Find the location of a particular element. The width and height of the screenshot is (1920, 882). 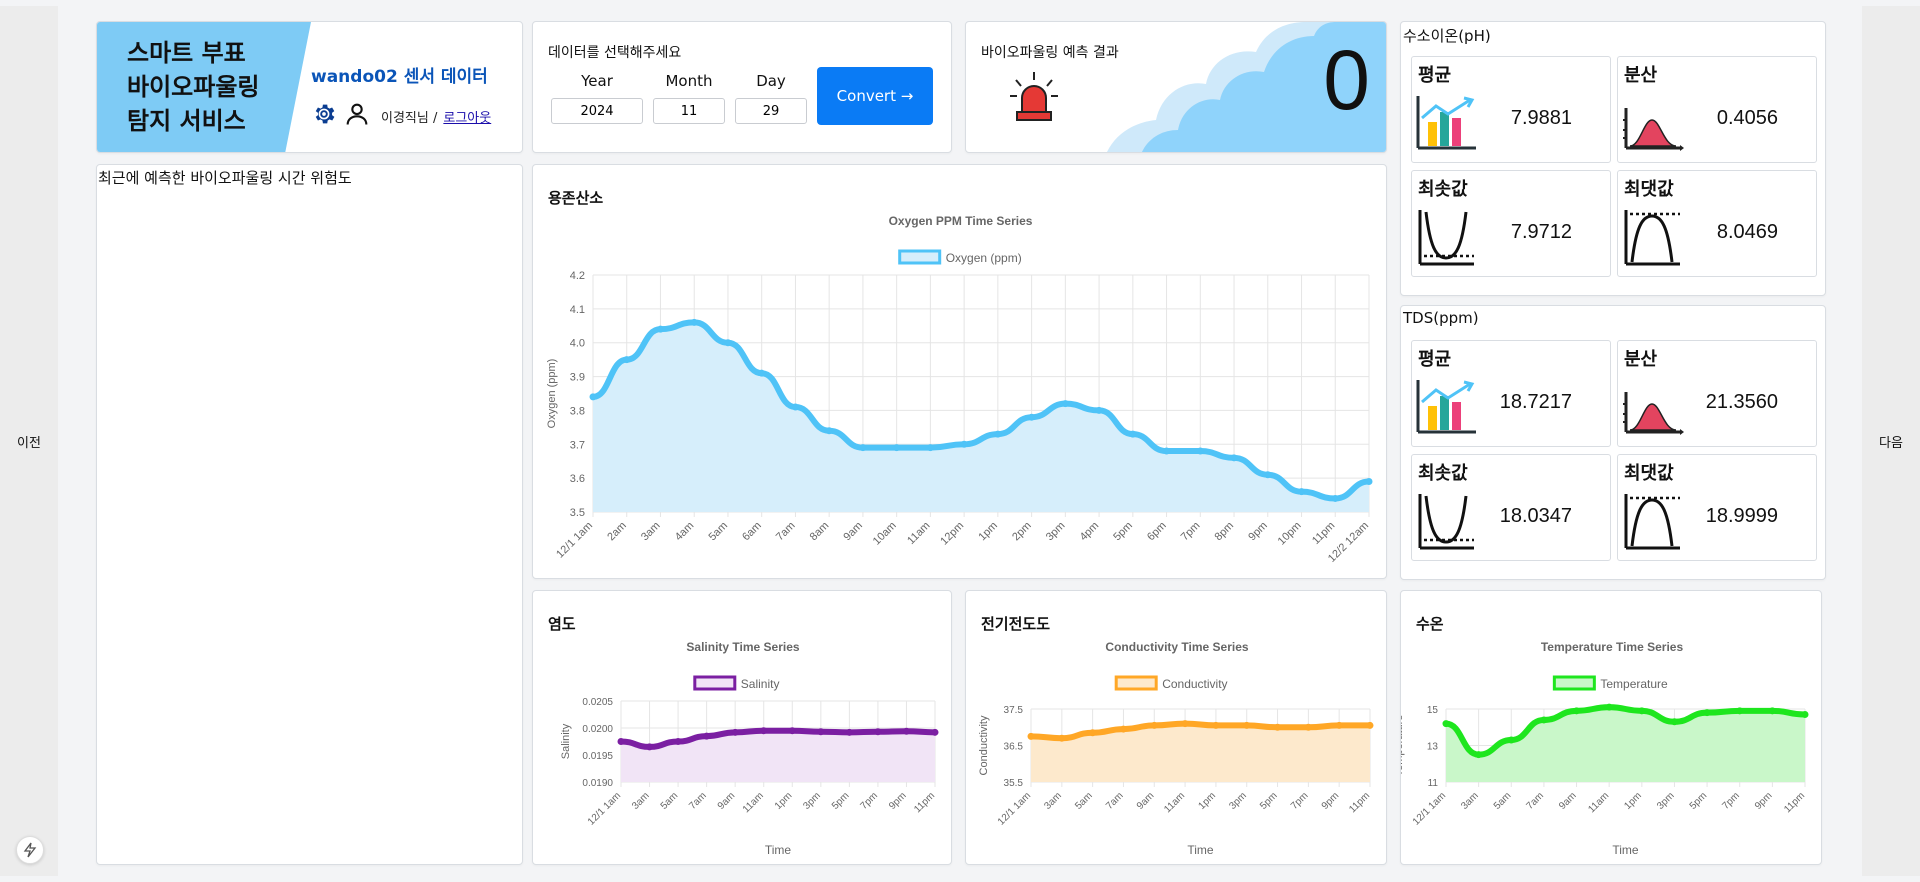

x-tick-label: 6am is located at coordinates (752, 532).